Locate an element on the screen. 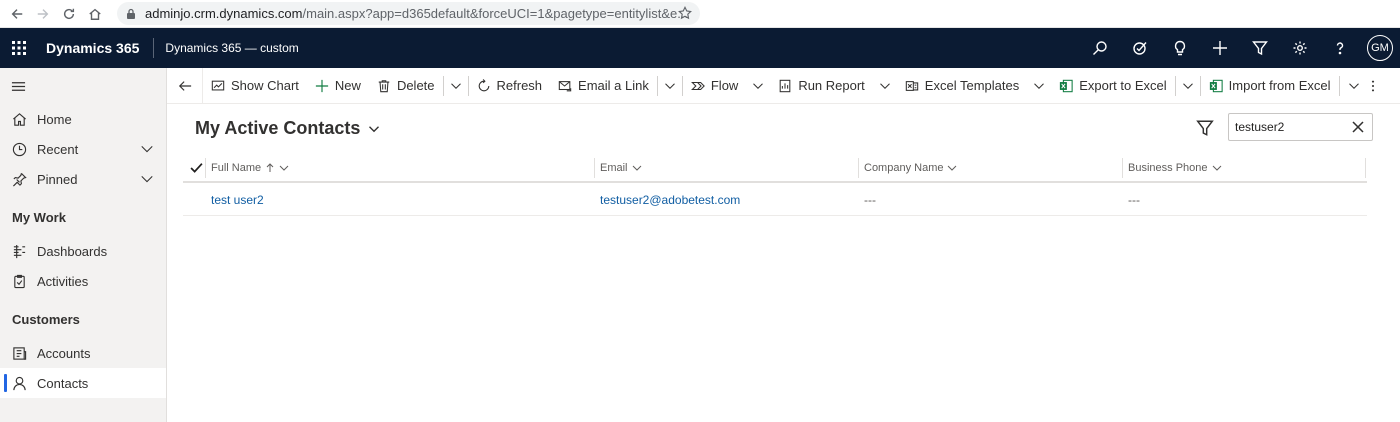  sidebar-item-label: Contacts is located at coordinates (63, 383).